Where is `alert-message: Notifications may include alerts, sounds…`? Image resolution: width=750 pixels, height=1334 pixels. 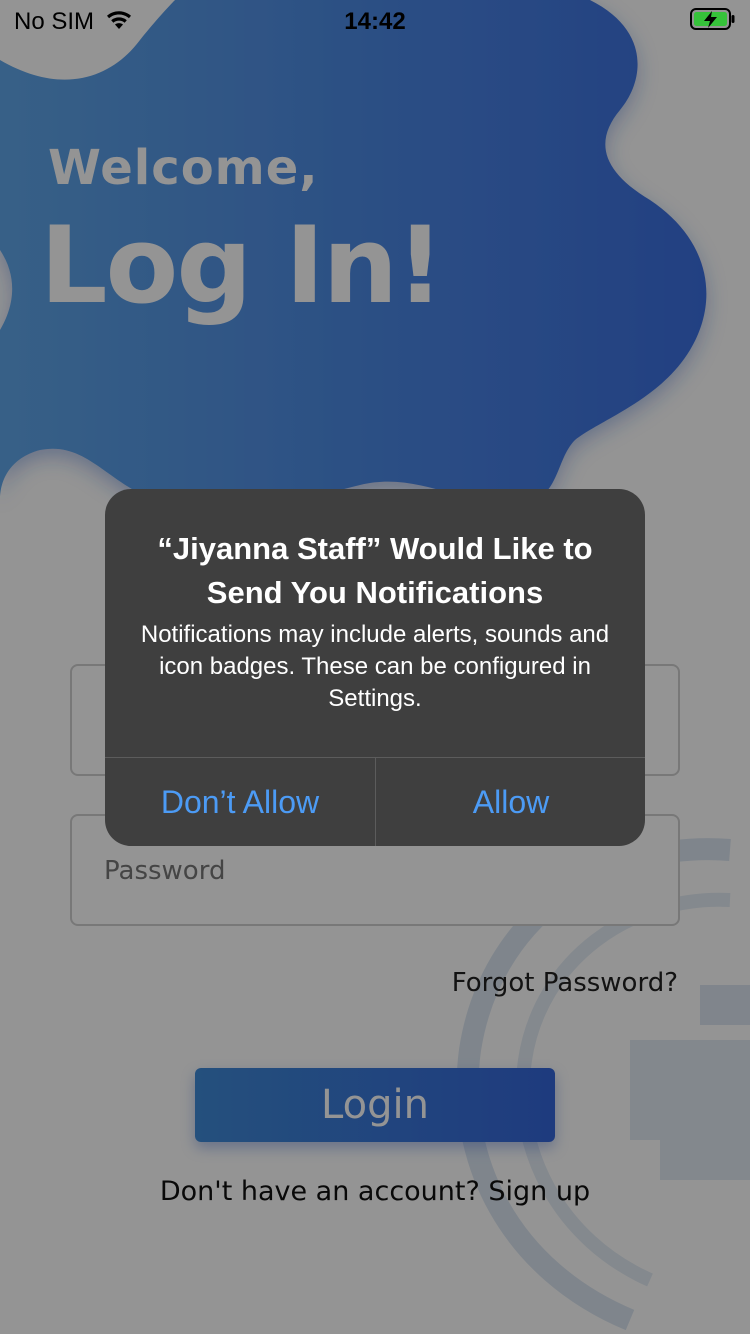
alert-message: Notifications may include alerts, sounds… is located at coordinates (375, 666).